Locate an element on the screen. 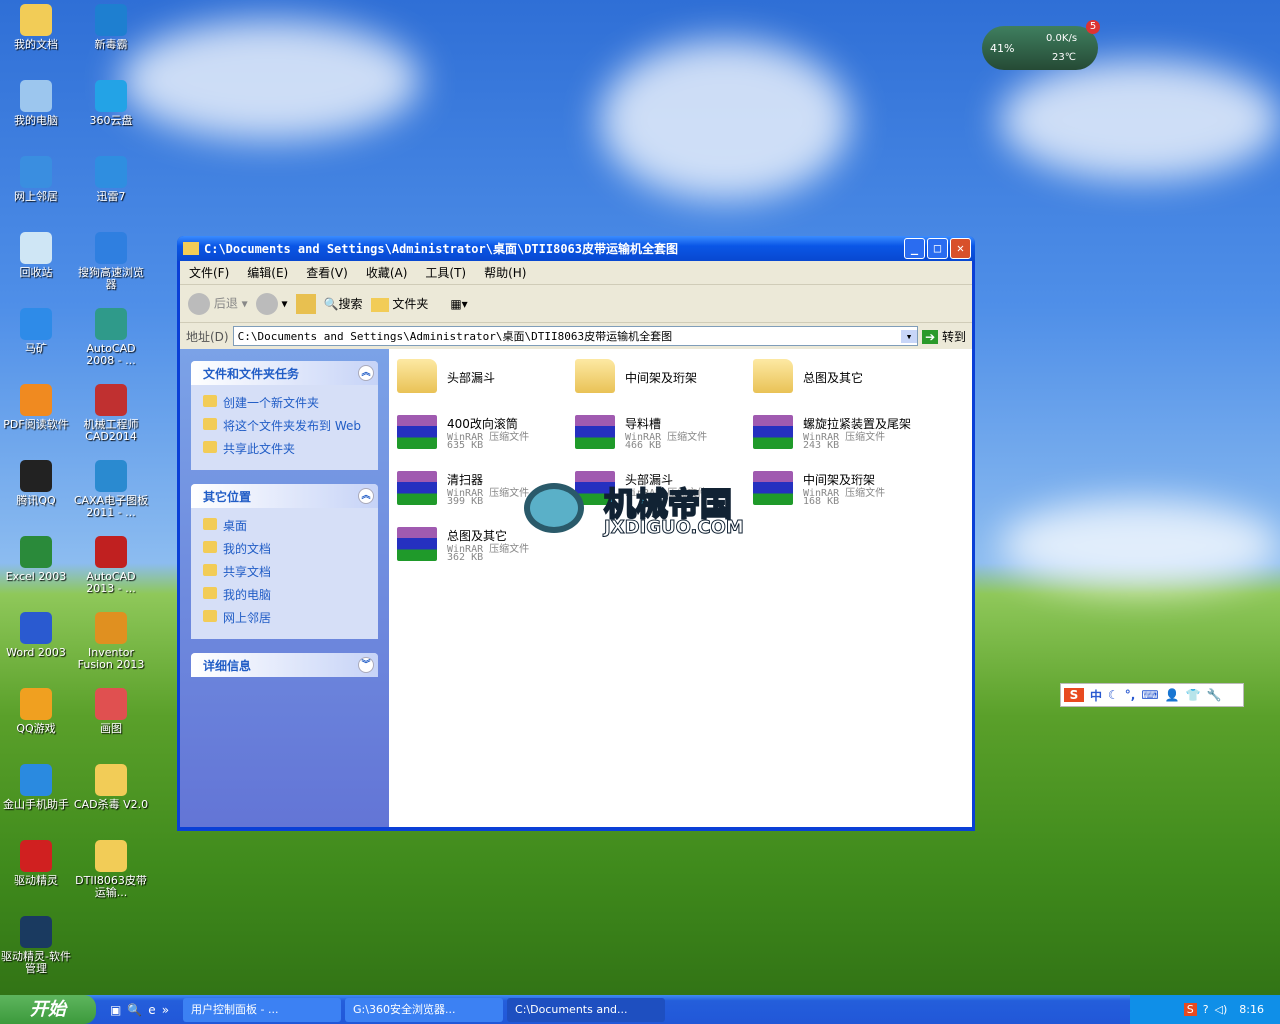 This screenshot has width=1280, height=1024. desktop-icon: 腾讯QQ is located at coordinates (37, 483).